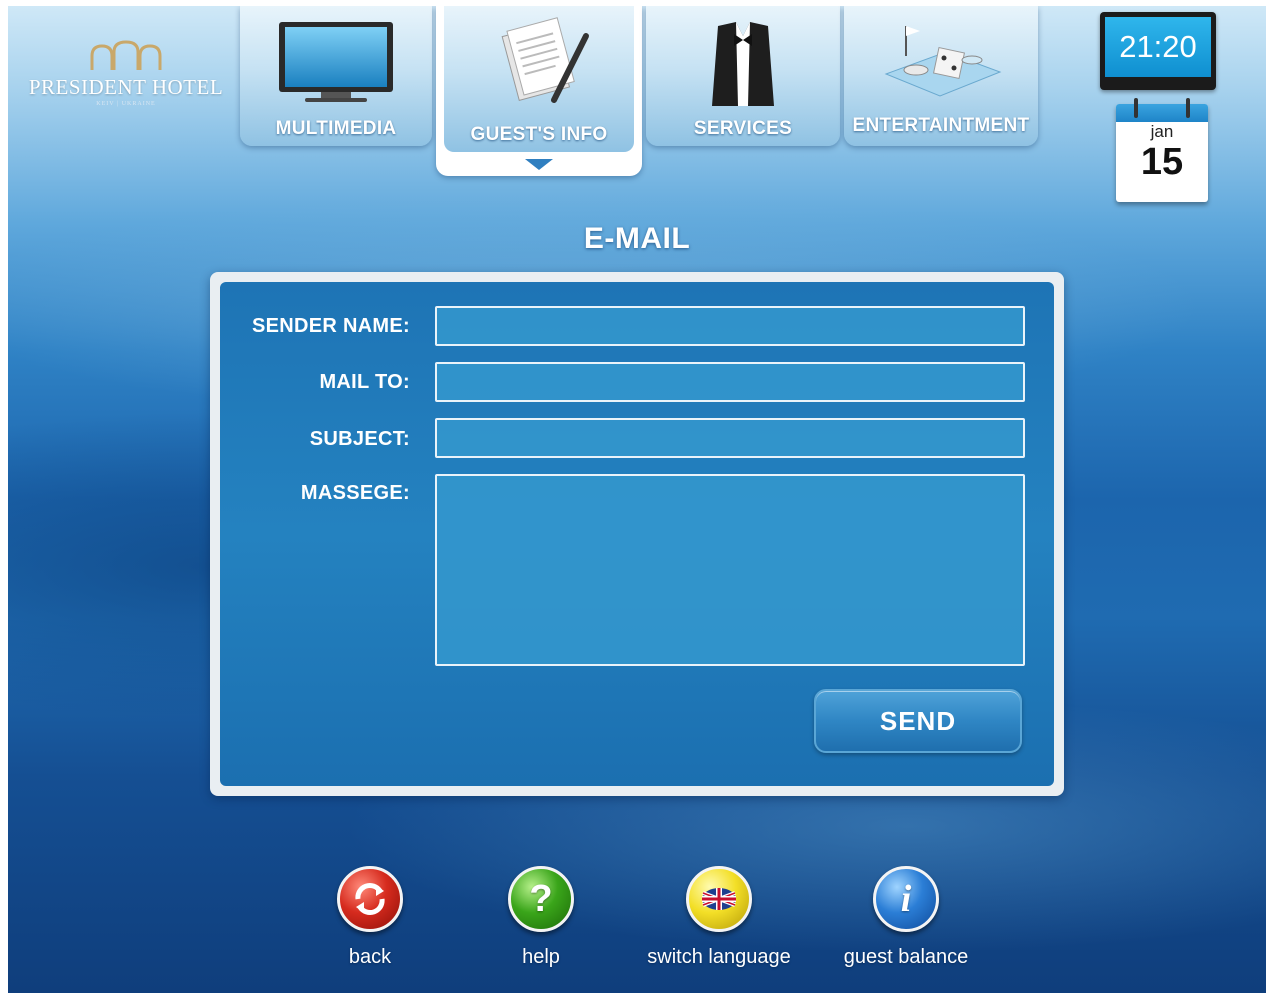 The width and height of the screenshot is (1270, 993). Describe the element at coordinates (1162, 162) in the screenshot. I see `calendar-day: 15` at that location.